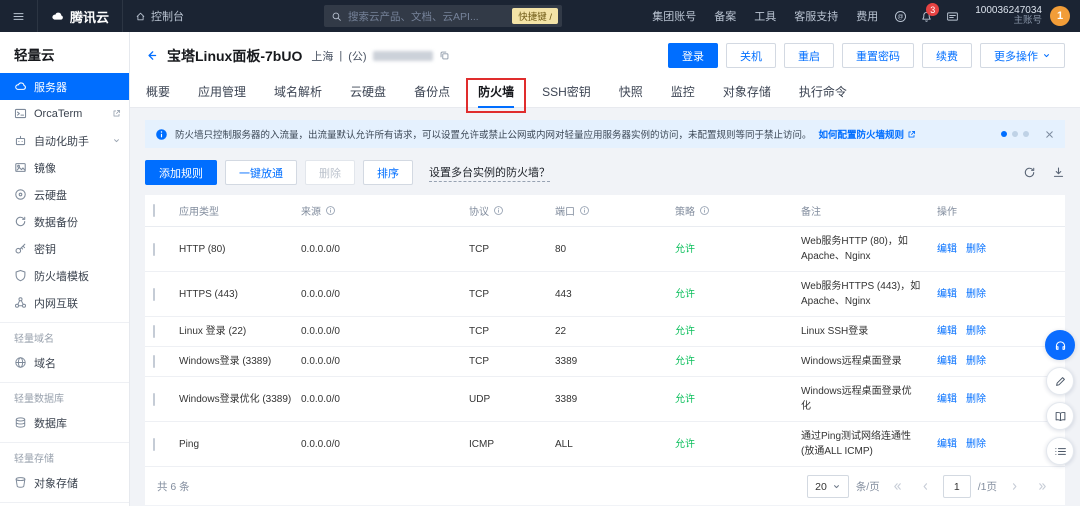 This screenshot has width=1080, height=506. I want to click on account-info: 100036247034 主账号, so click(1008, 16).